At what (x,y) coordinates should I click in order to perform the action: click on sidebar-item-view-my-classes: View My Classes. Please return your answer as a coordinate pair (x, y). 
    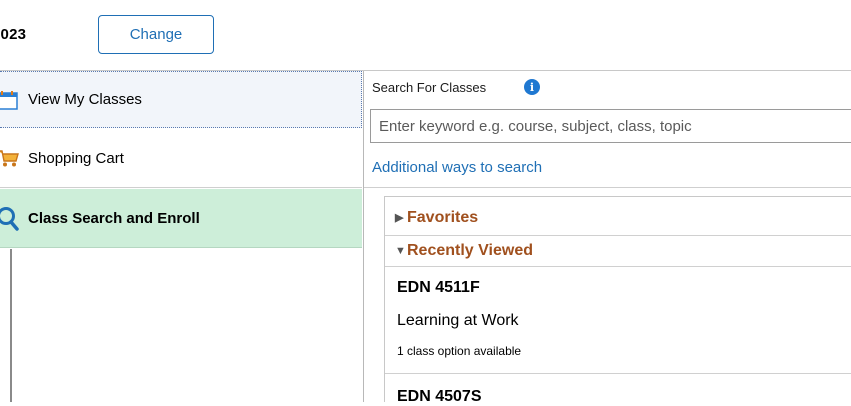
    Looking at the image, I should click on (181, 99).